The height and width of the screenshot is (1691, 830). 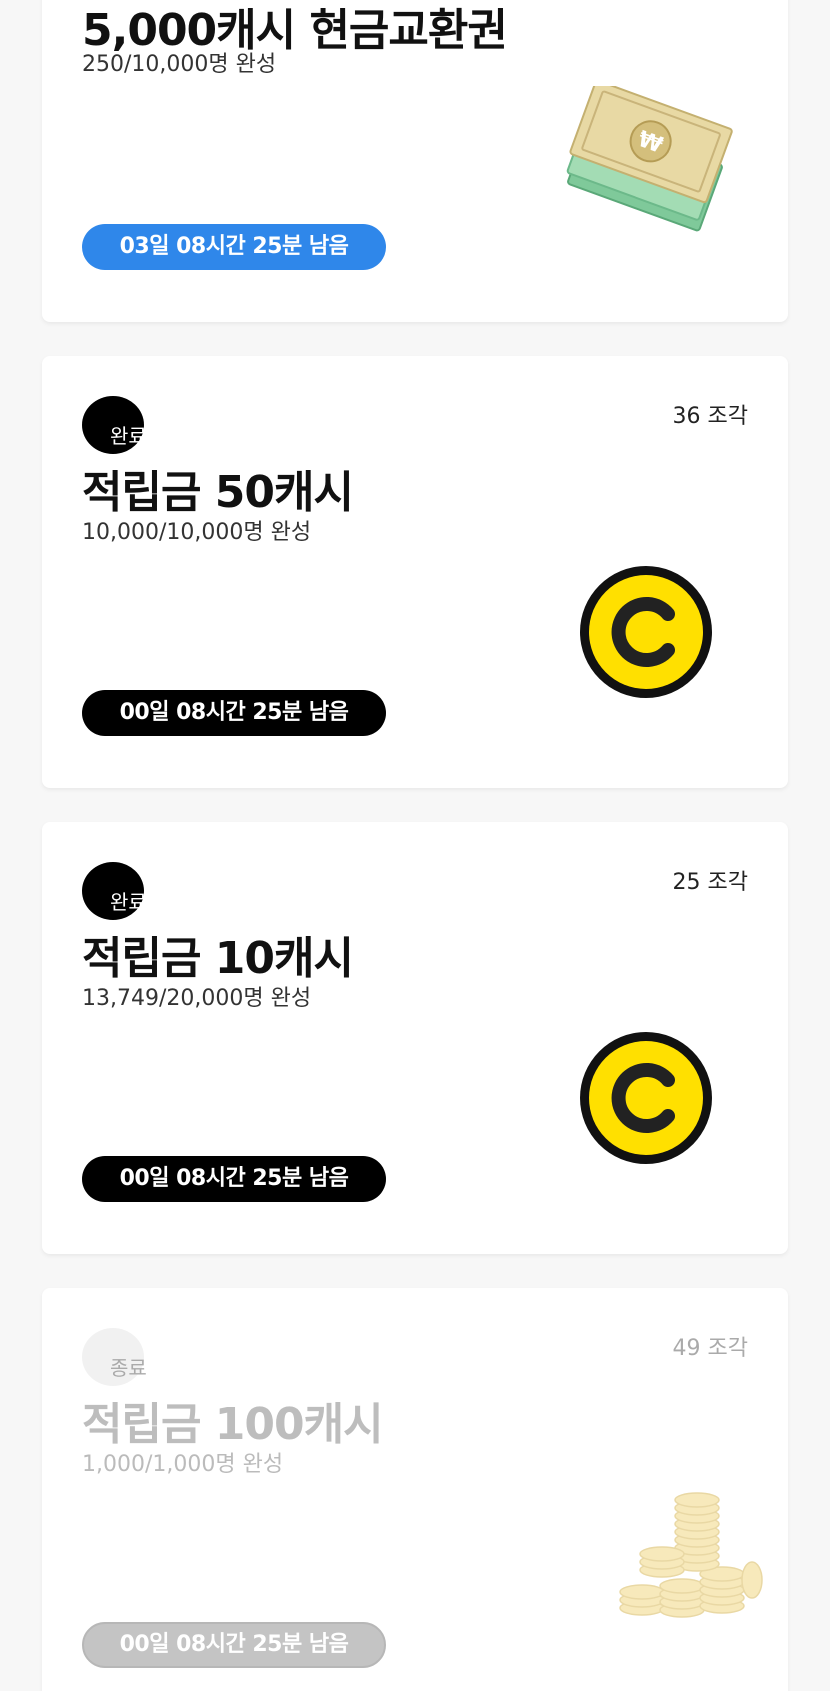 I want to click on completion-progress: 13,749/20,000명 완성, so click(x=197, y=998).